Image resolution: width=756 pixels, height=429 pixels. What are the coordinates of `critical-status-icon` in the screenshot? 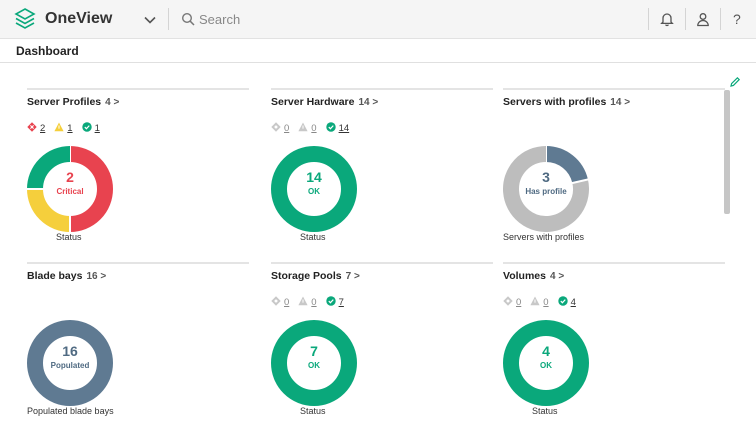 It's located at (32, 127).